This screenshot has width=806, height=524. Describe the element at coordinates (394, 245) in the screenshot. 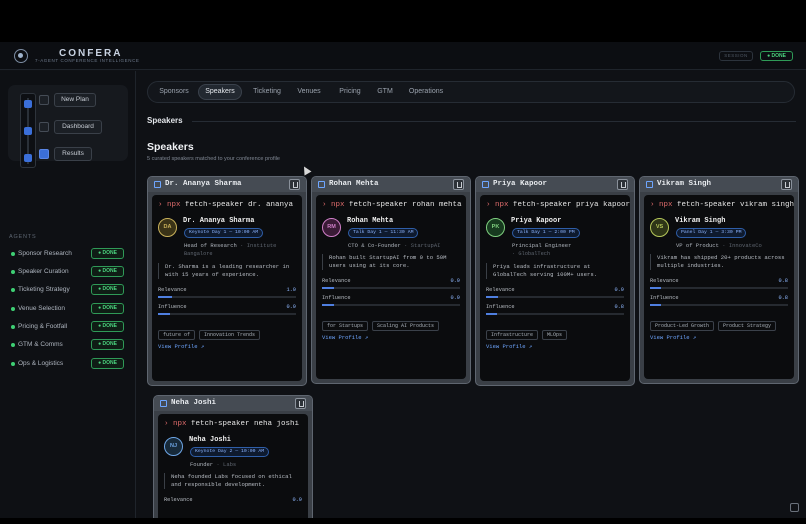

I see `speaker-role: CTO & Co-Founder · StartupAI` at that location.